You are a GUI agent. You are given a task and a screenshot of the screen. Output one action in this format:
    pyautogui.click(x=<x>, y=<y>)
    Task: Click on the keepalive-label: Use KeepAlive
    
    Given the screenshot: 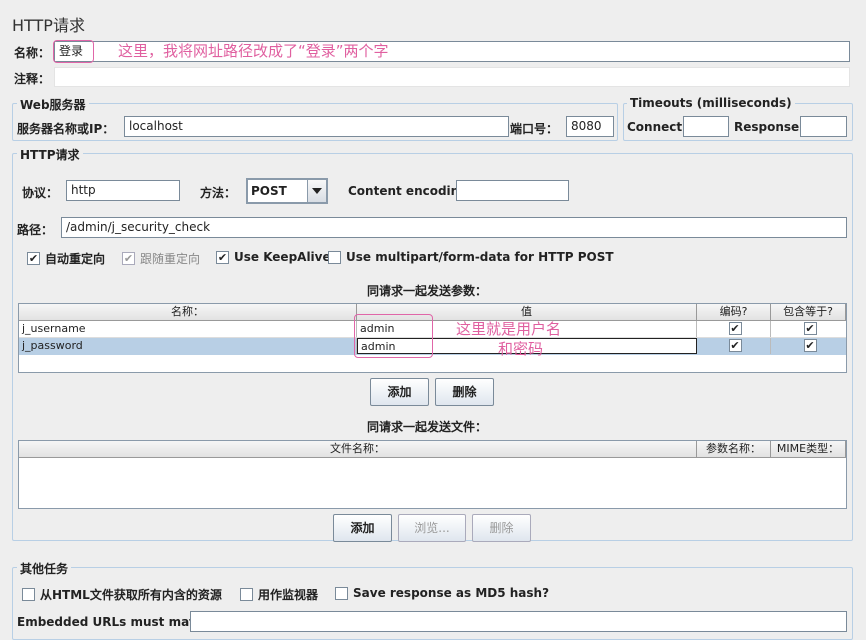 What is the action you would take?
    pyautogui.click(x=282, y=257)
    